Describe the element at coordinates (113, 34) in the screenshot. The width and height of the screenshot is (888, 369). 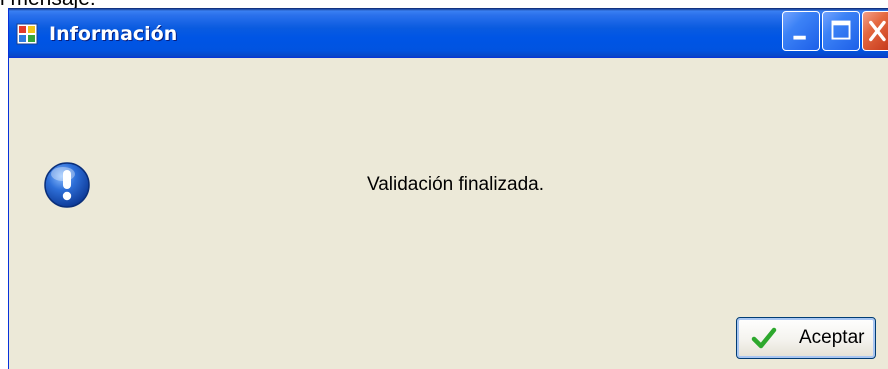
I see `window-title: Información` at that location.